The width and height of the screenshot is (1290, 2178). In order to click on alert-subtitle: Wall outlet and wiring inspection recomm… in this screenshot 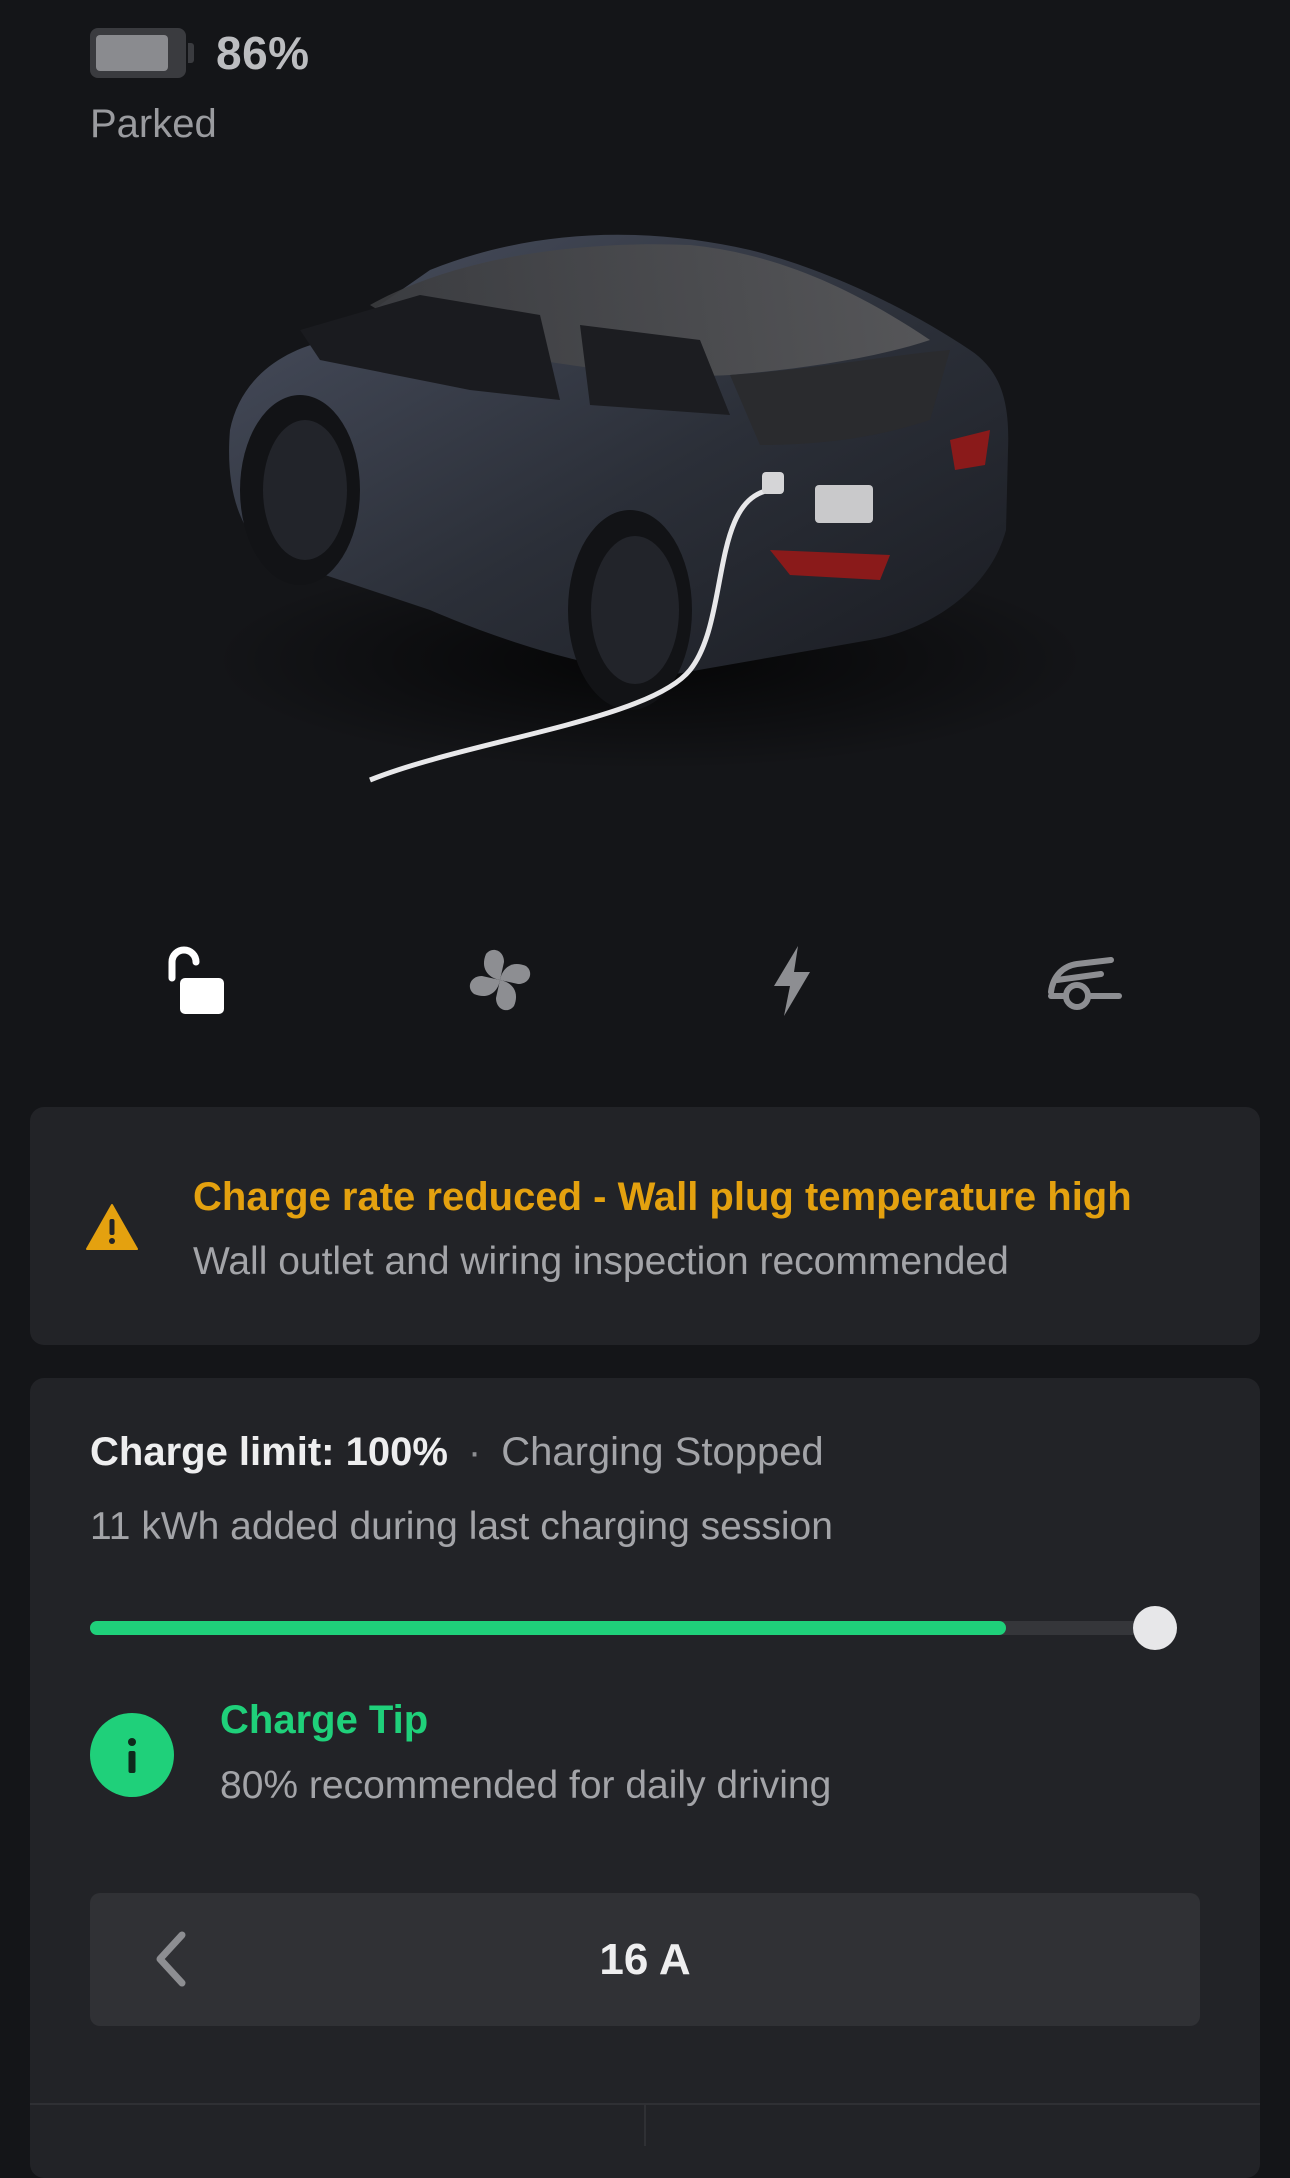, I will do `click(601, 1261)`.